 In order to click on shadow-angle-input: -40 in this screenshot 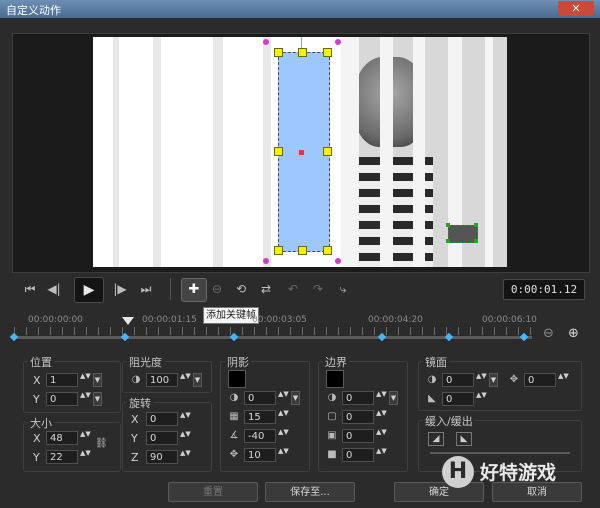, I will do `click(260, 436)`.